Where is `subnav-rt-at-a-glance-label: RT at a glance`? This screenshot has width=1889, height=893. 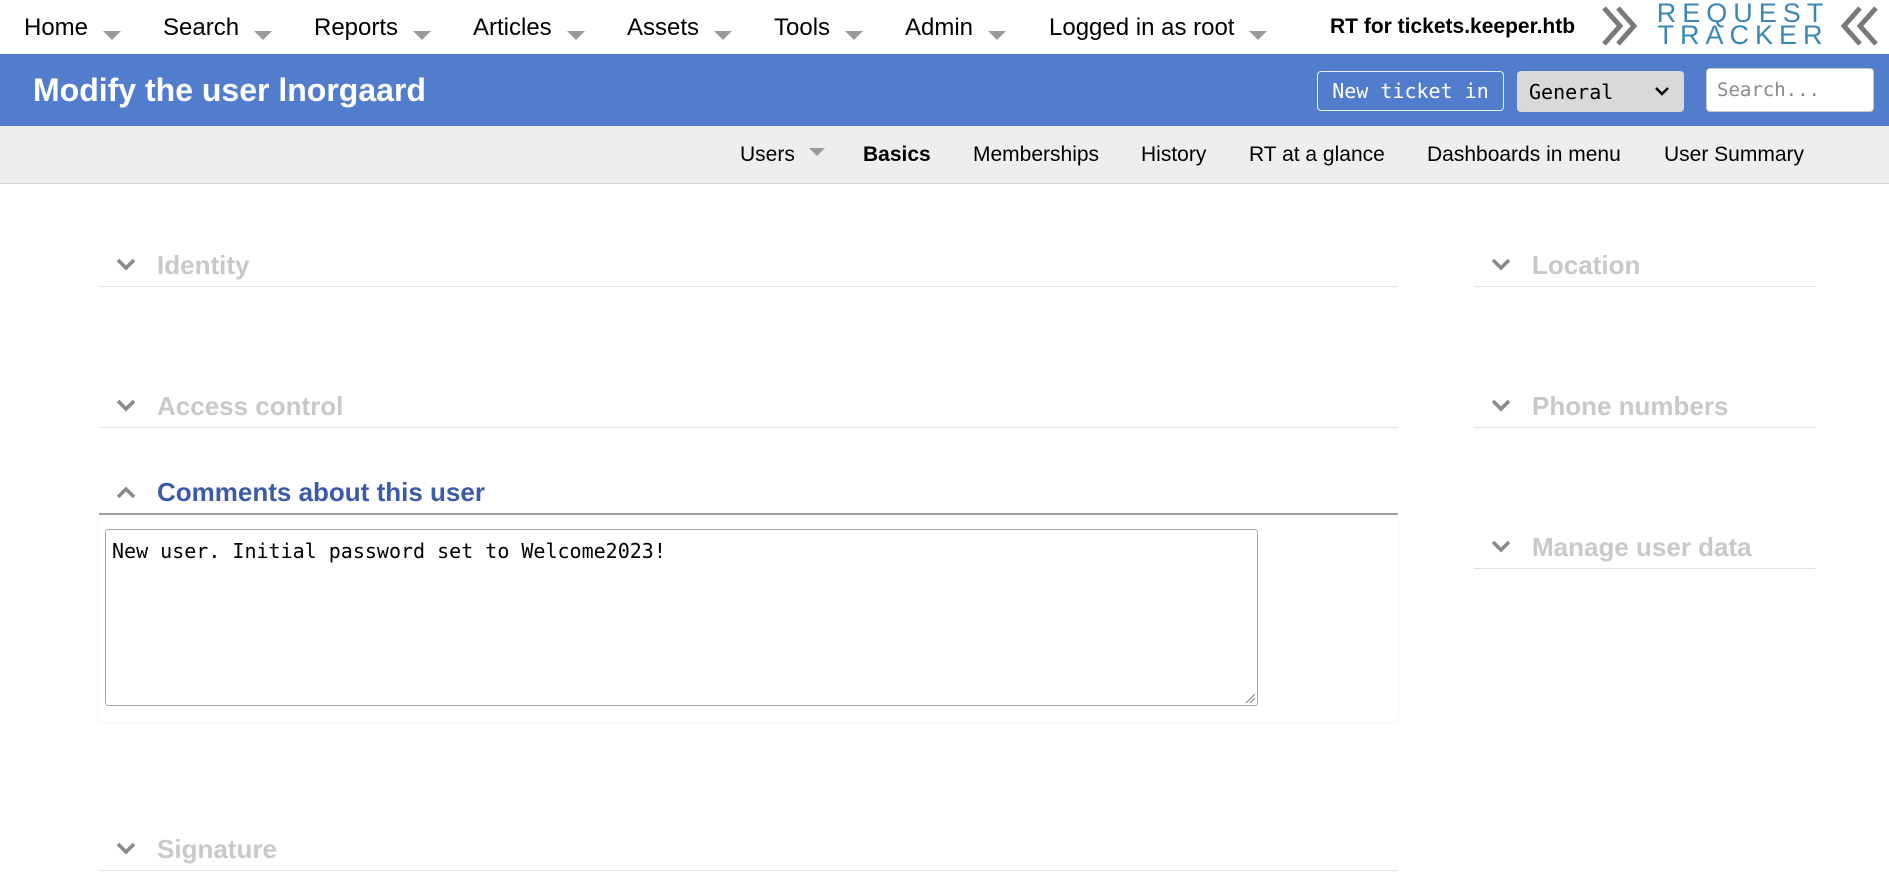
subnav-rt-at-a-glance-label: RT at a glance is located at coordinates (1317, 154).